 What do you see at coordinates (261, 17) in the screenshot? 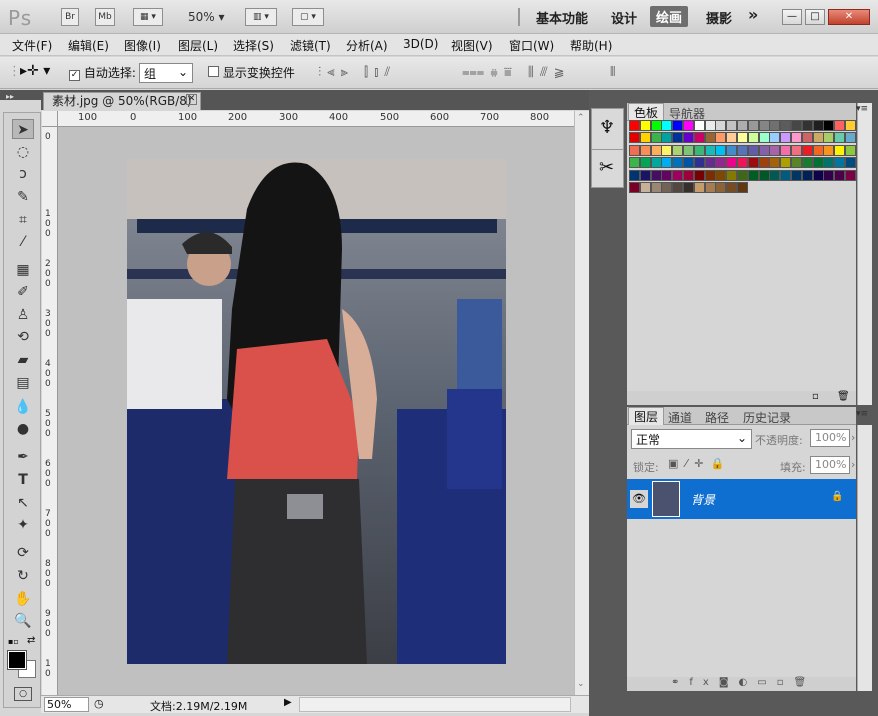
I see `arrange-documents-button: ▥ ▾` at bounding box center [261, 17].